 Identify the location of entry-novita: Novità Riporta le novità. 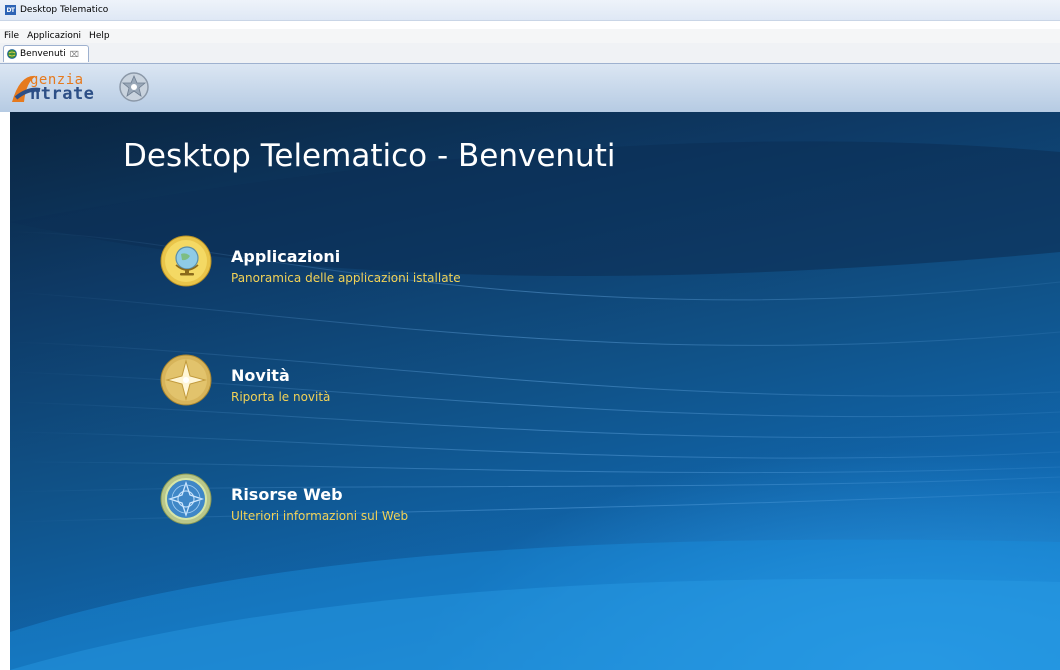
(410, 384).